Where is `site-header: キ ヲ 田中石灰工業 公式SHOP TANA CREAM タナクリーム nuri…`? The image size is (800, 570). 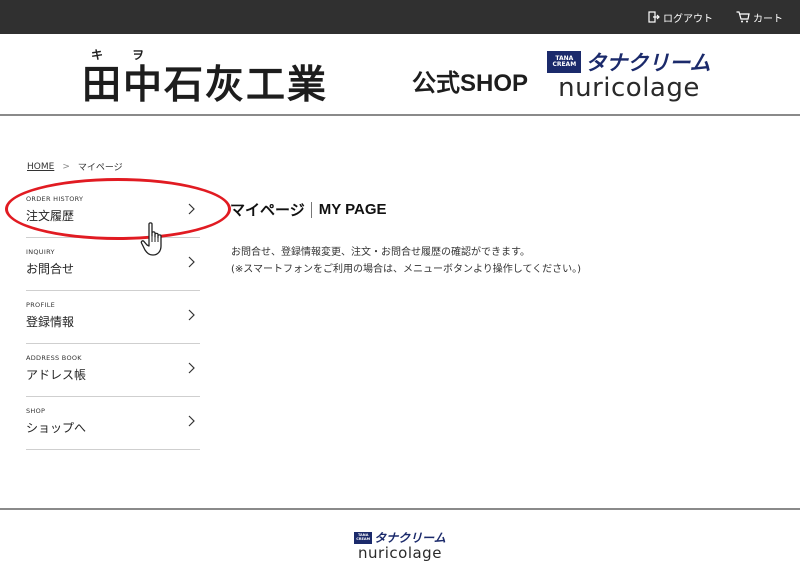 site-header: キ ヲ 田中石灰工業 公式SHOP TANA CREAM タナクリーム nuri… is located at coordinates (400, 75).